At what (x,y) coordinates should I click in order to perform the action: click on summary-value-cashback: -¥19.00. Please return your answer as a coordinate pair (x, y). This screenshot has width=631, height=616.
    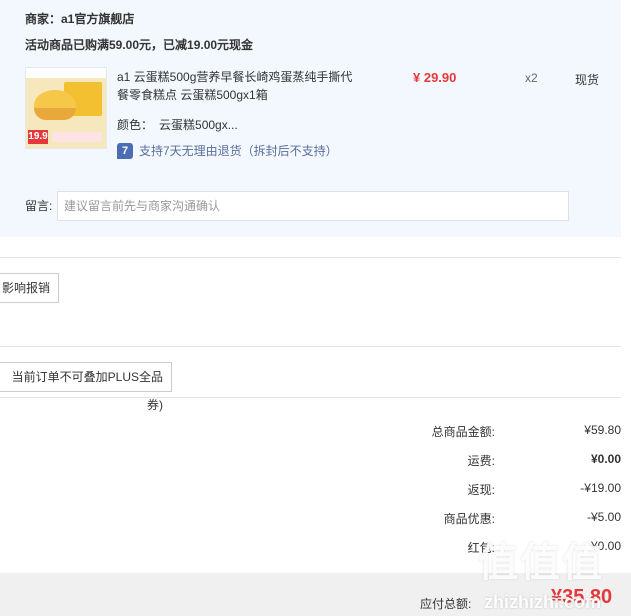
    Looking at the image, I should click on (600, 488).